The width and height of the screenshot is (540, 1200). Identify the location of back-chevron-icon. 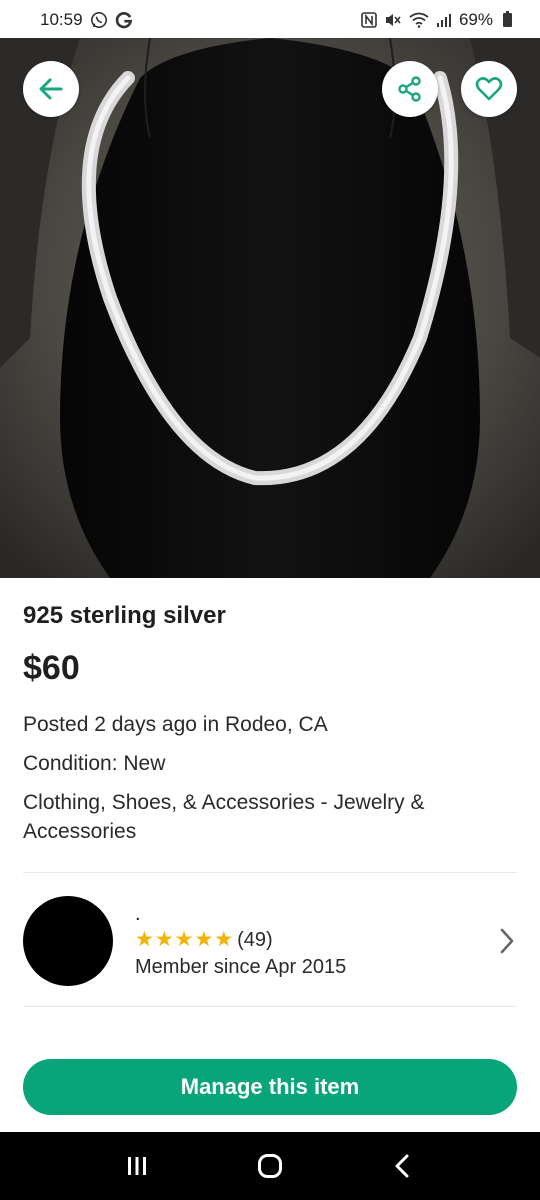
(402, 1166).